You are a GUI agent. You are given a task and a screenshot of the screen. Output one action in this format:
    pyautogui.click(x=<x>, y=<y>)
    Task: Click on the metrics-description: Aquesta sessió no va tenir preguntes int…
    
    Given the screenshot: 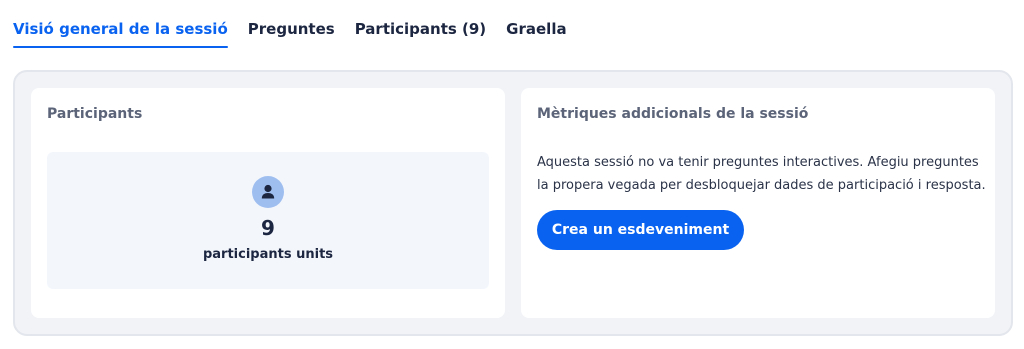 What is the action you would take?
    pyautogui.click(x=761, y=174)
    